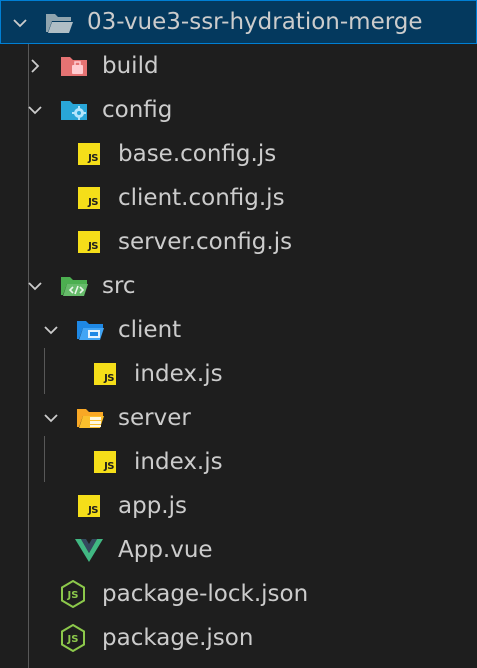  Describe the element at coordinates (238, 374) in the screenshot. I see `tree-item-client-index-js: JS index.js` at that location.